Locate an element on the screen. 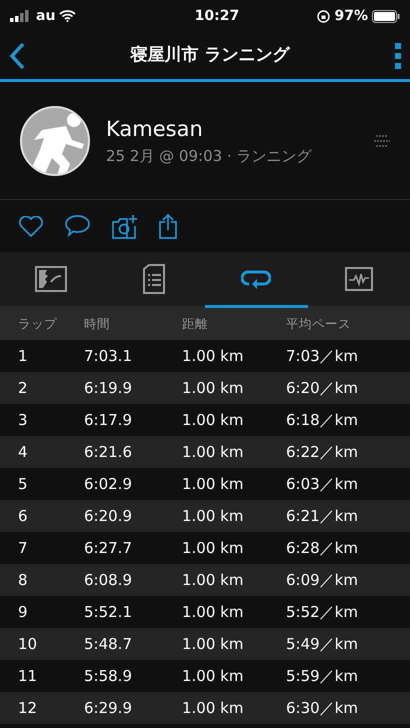 The width and height of the screenshot is (410, 728). table-cell-text: 5:52／km is located at coordinates (322, 612).